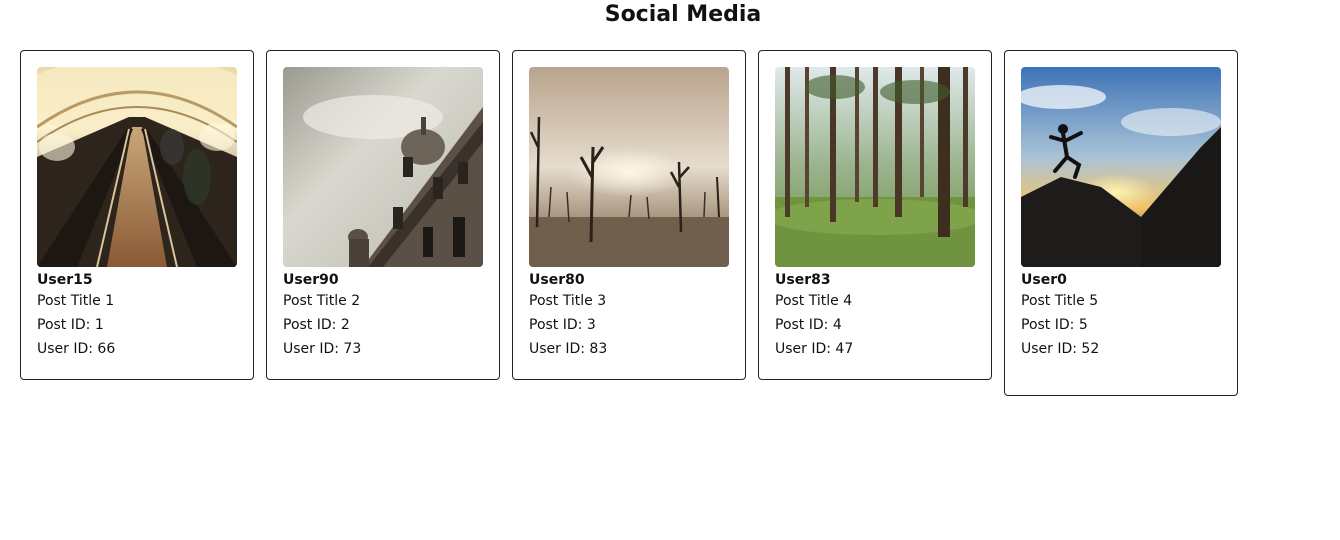 The height and width of the screenshot is (540, 1340). What do you see at coordinates (629, 167) in the screenshot?
I see `dead-trees-fog-photo` at bounding box center [629, 167].